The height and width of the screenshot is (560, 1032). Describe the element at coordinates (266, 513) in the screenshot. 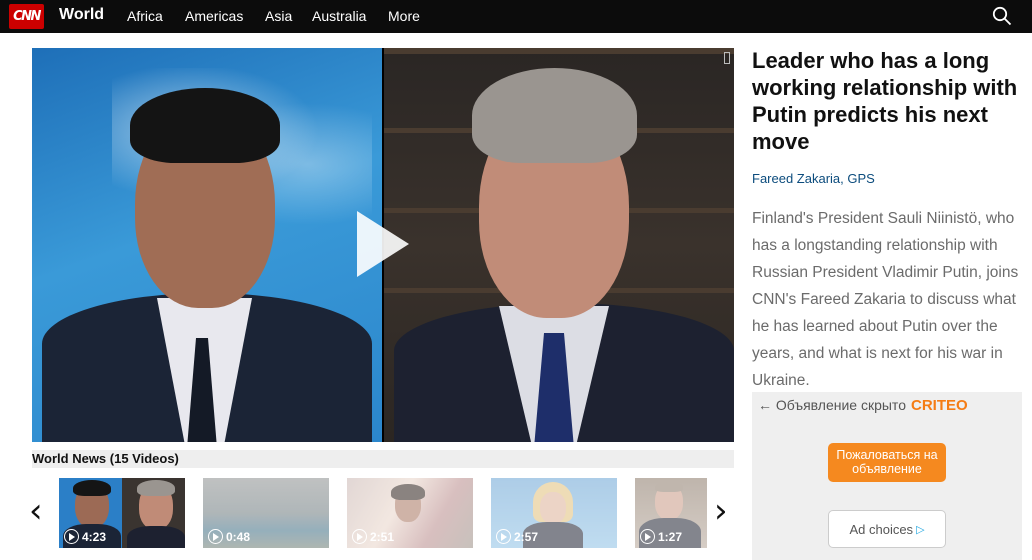

I see `playlist-item: 0:48` at that location.